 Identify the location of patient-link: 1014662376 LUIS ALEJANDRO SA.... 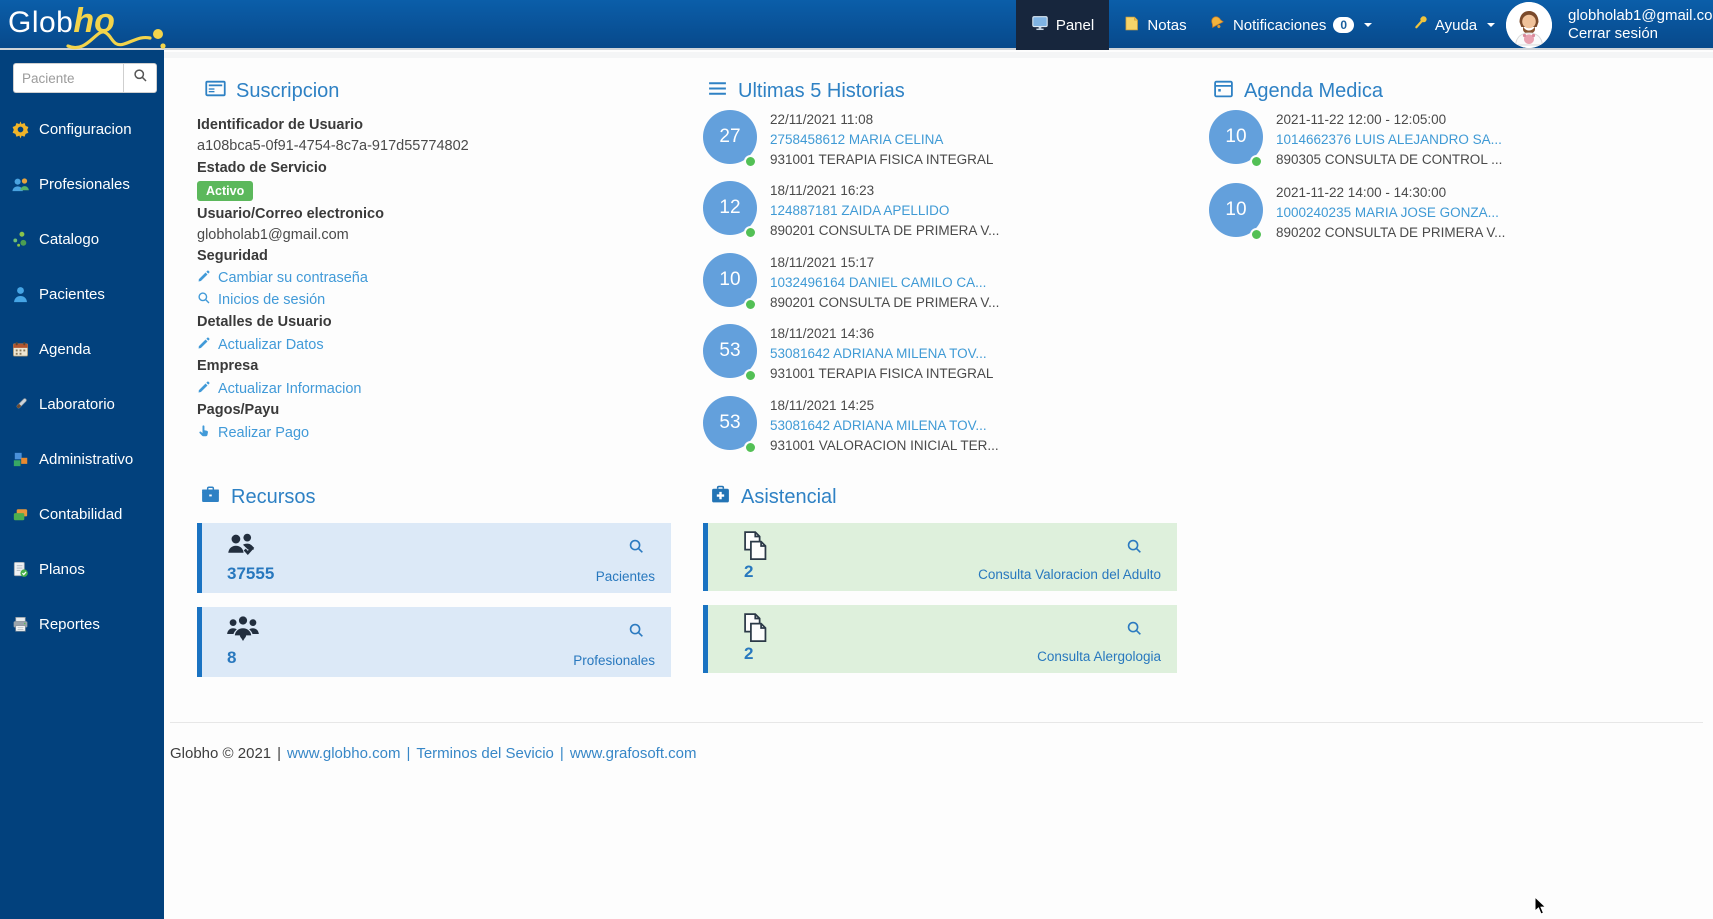
(1389, 140).